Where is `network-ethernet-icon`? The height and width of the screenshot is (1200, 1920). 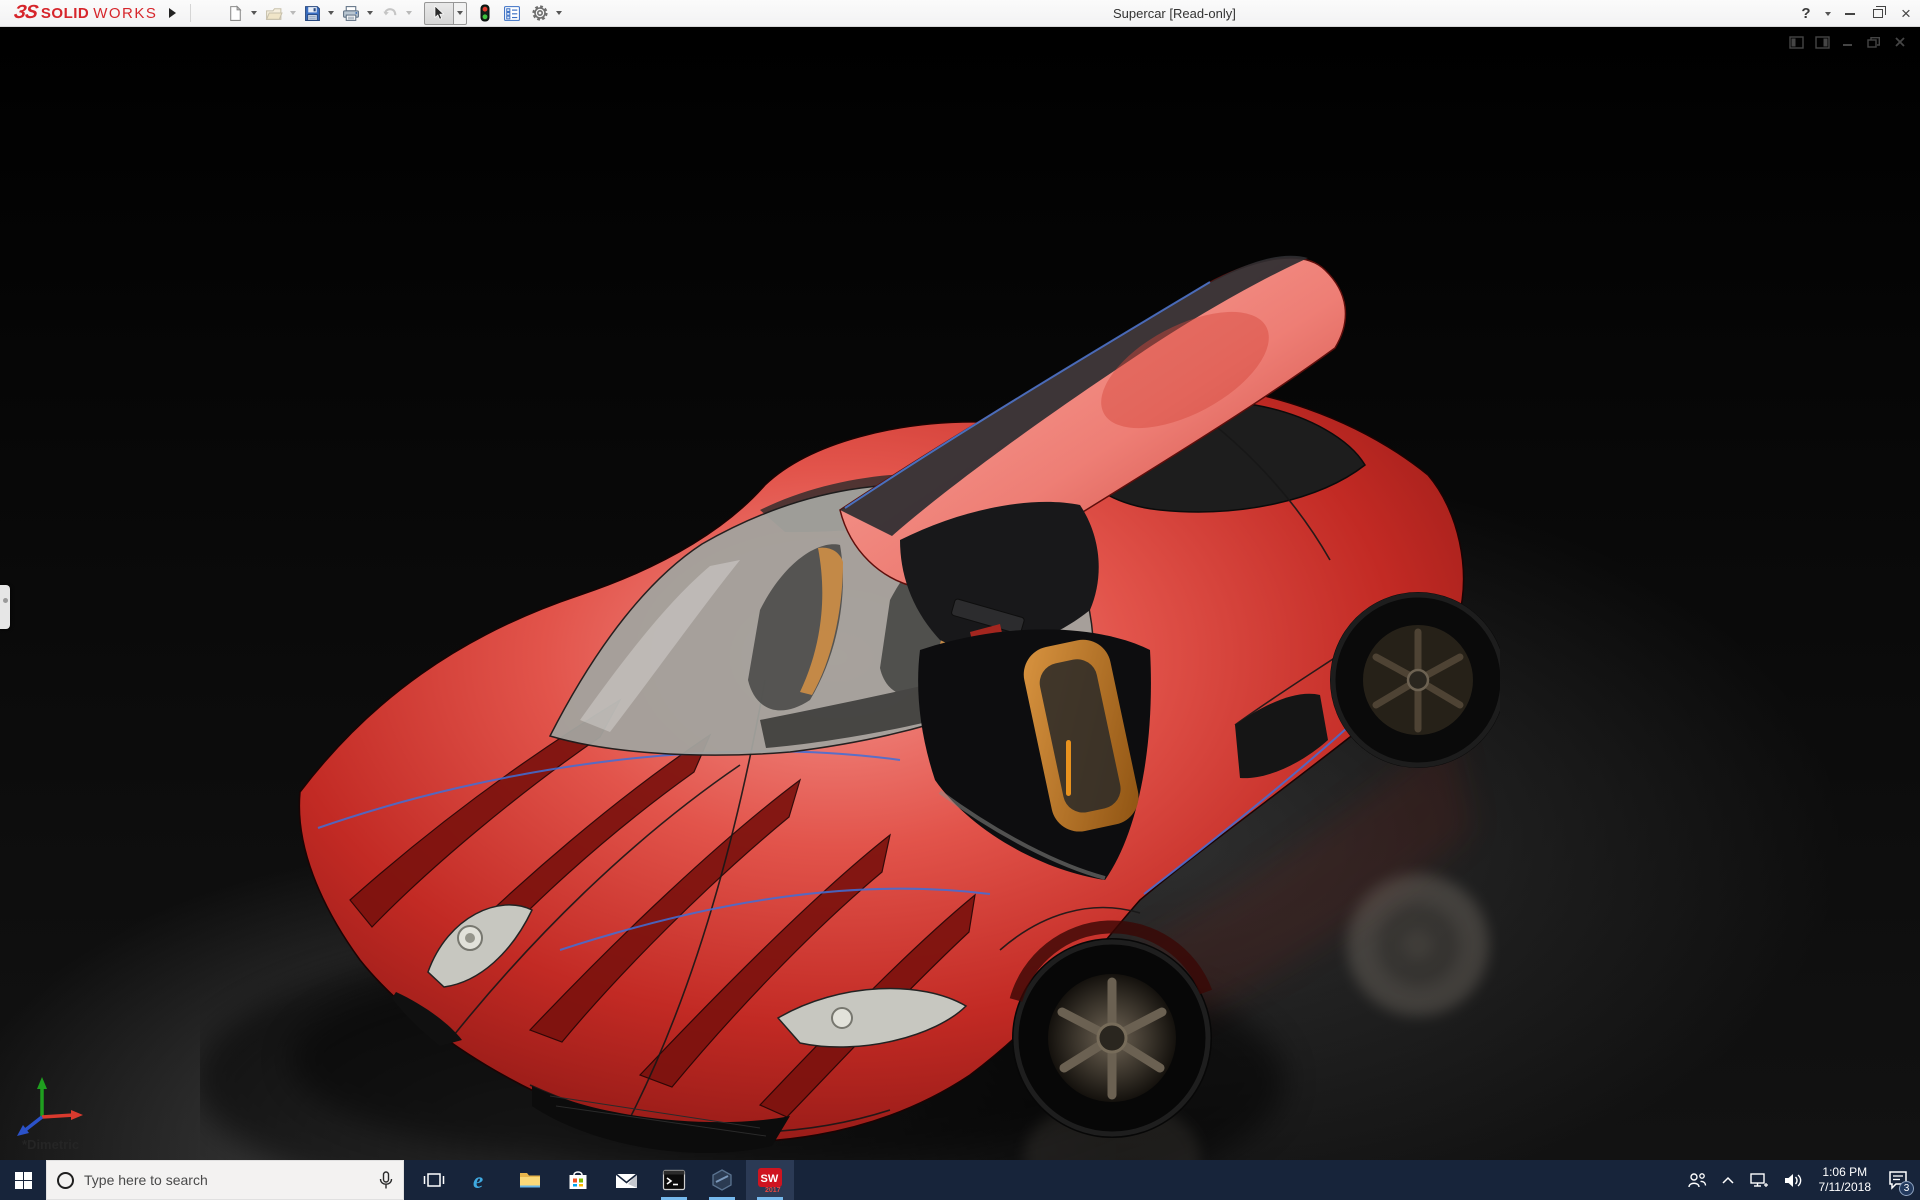 network-ethernet-icon is located at coordinates (1758, 1179).